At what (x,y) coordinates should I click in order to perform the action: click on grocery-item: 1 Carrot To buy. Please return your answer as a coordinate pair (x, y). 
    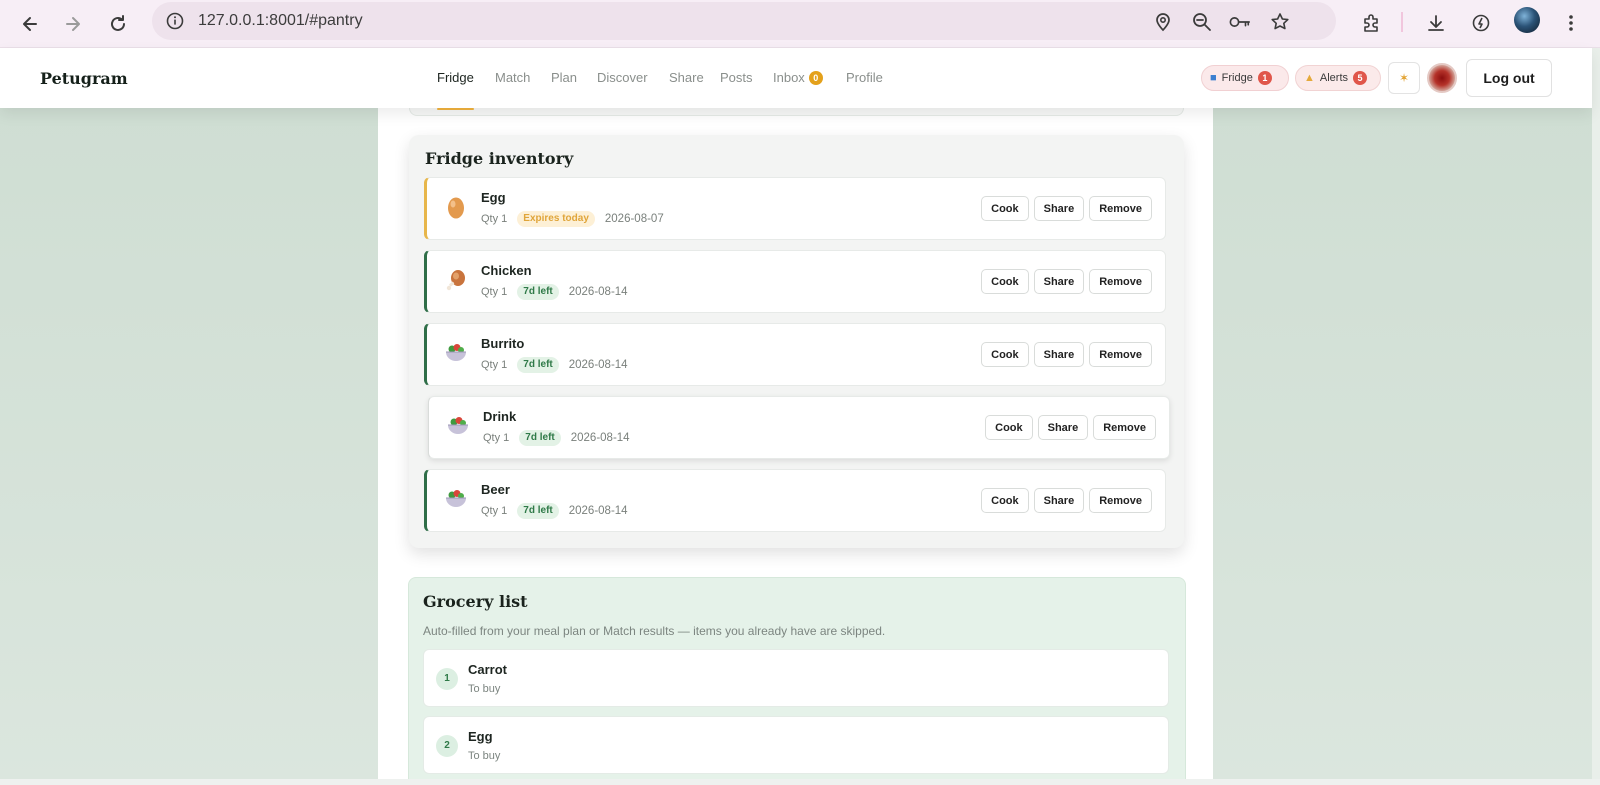
    Looking at the image, I should click on (796, 678).